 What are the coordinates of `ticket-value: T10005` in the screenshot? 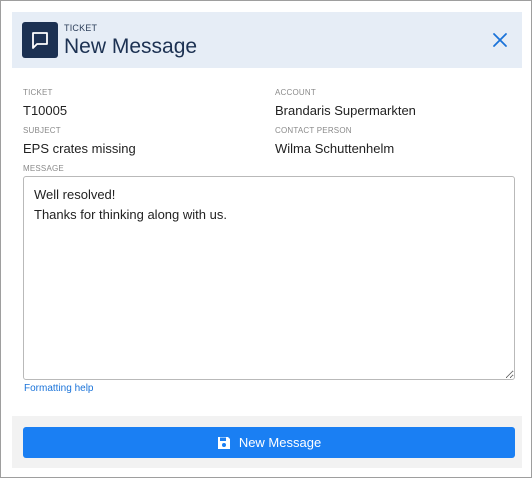 It's located at (45, 110).